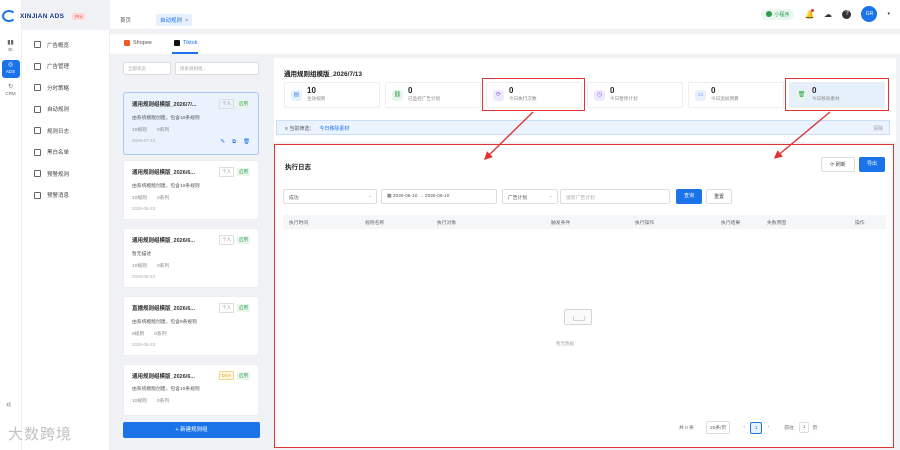  Describe the element at coordinates (40, 434) in the screenshot. I see `watermark: 大数跨境` at that location.